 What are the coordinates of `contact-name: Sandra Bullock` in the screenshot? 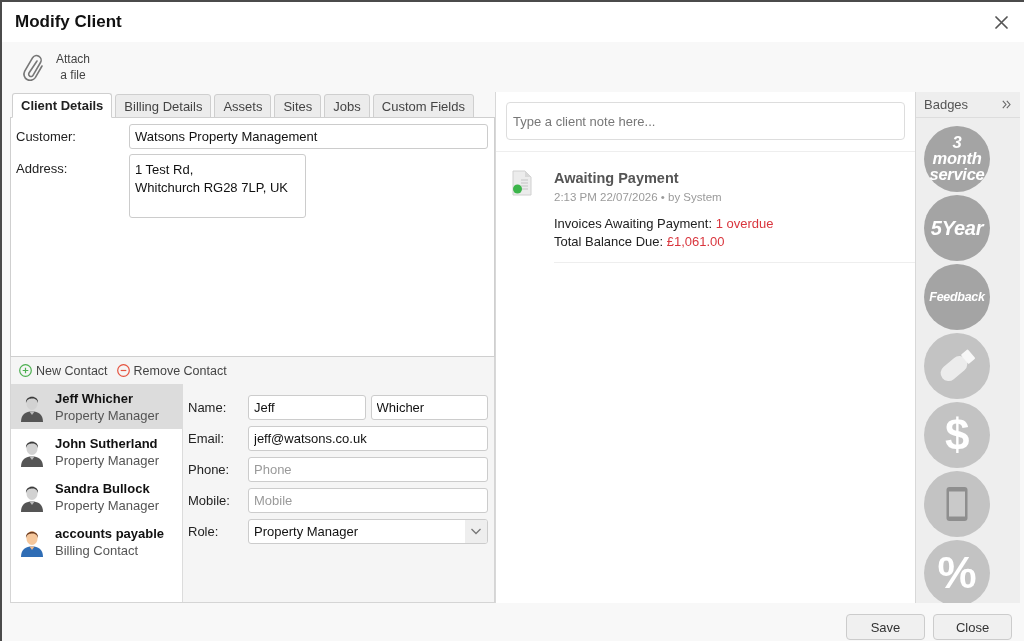 It's located at (103, 488).